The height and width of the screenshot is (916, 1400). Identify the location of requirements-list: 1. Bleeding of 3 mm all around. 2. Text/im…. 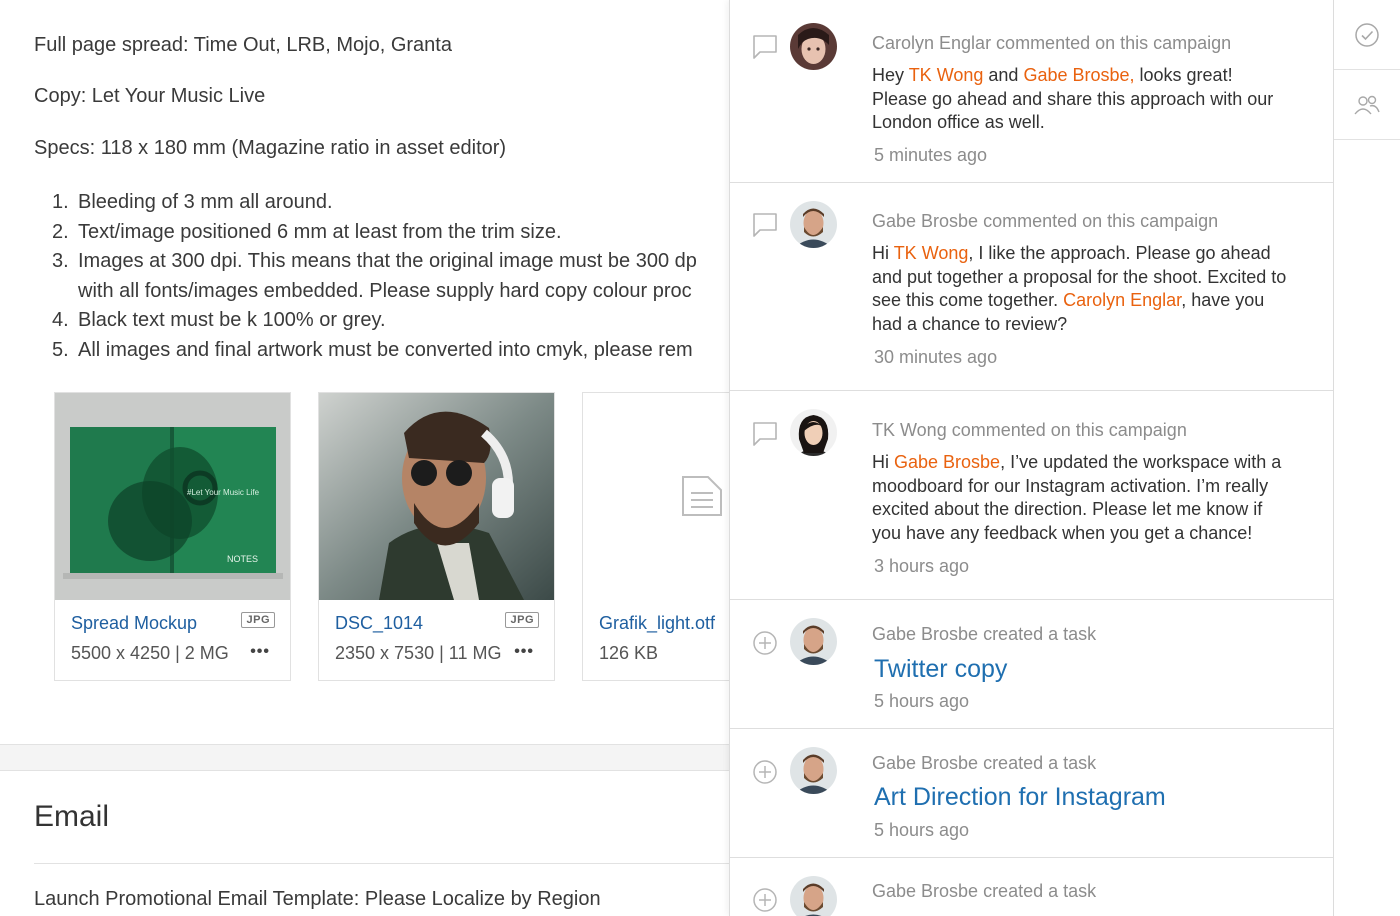
(374, 277).